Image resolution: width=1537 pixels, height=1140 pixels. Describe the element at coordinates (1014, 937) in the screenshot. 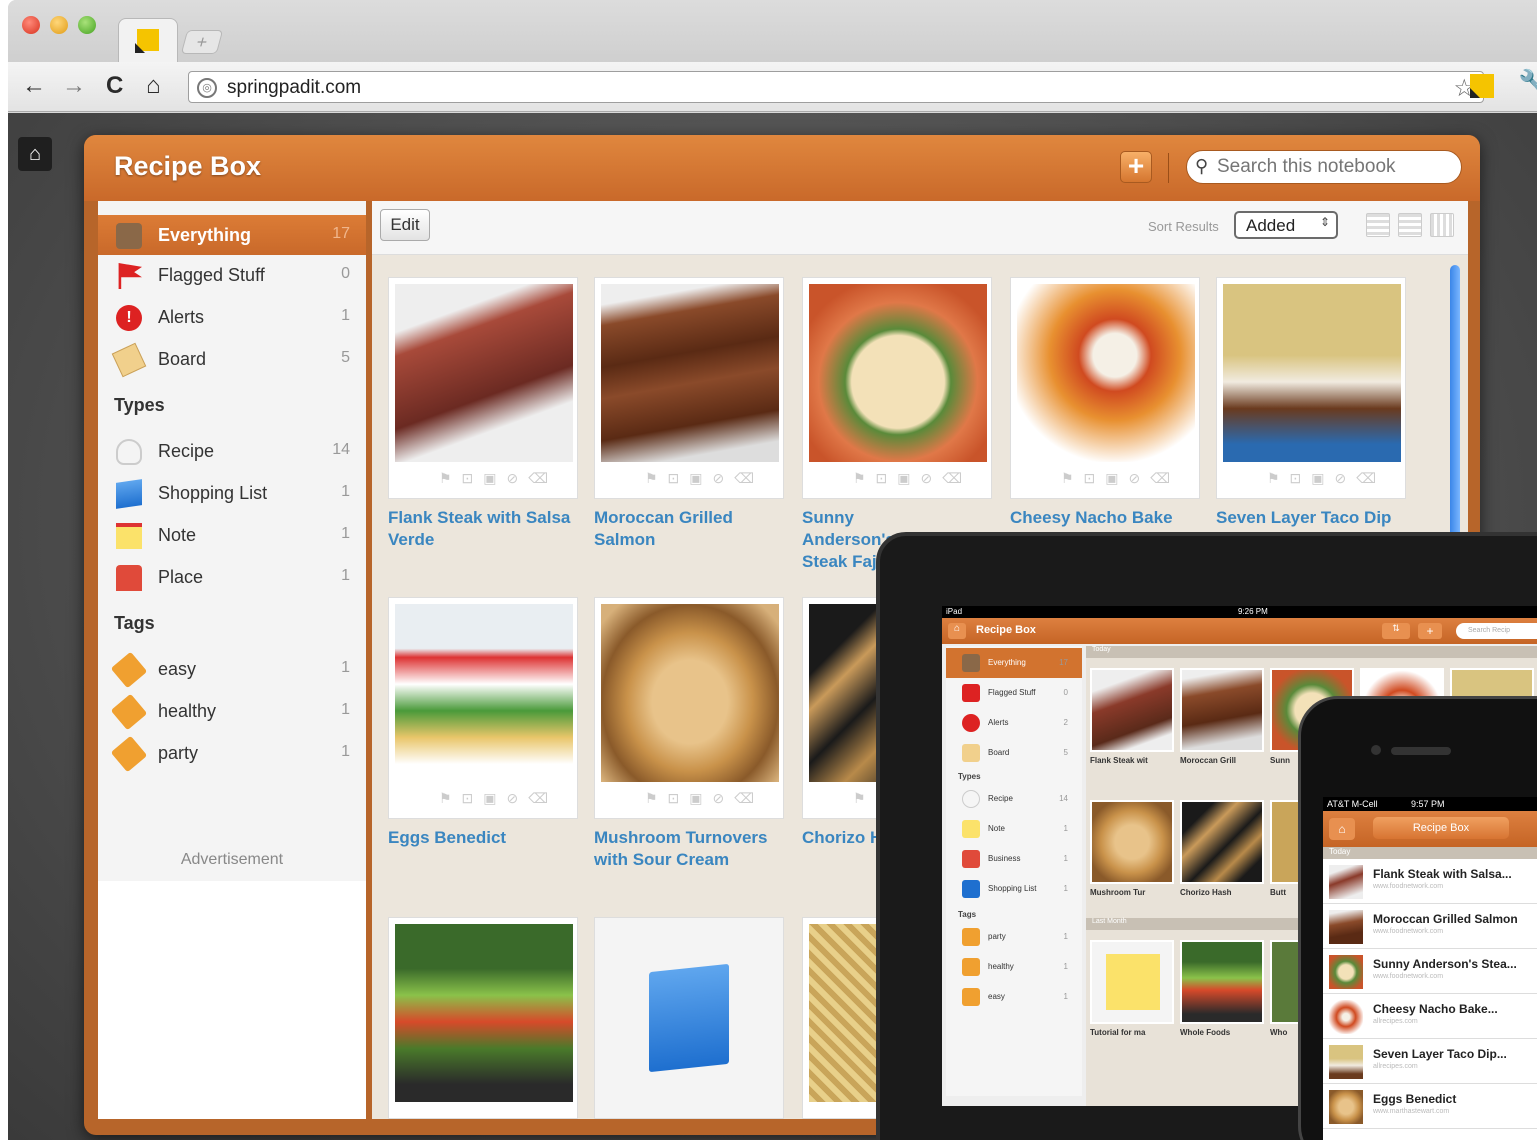

I see `ipad-sidebar-item: party 1` at that location.